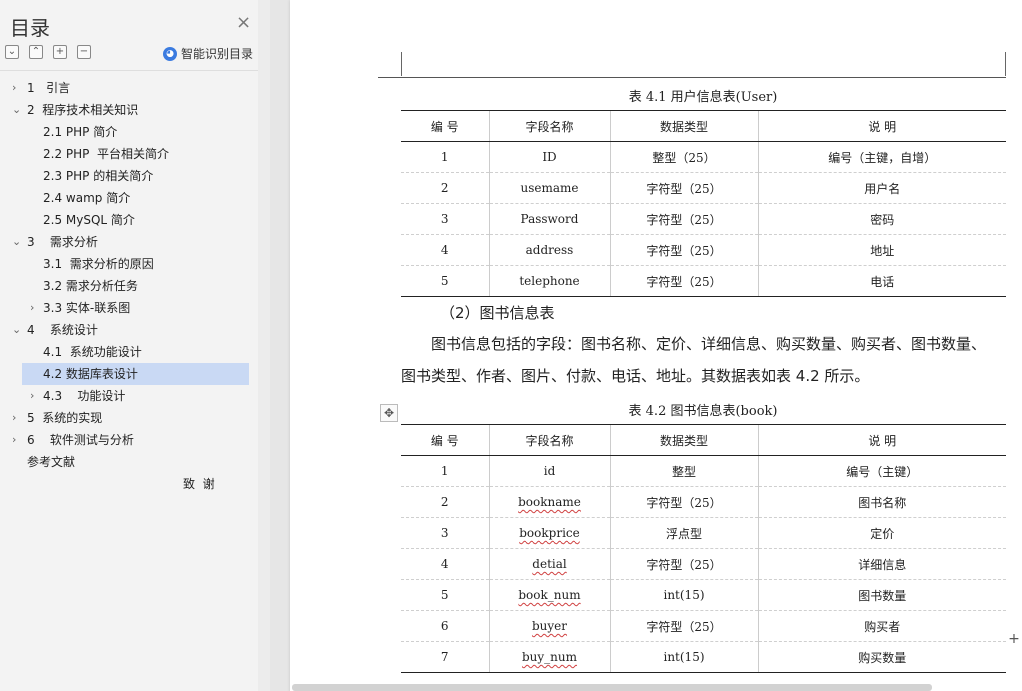  Describe the element at coordinates (36, 52) in the screenshot. I see `expand-icon: ⌃` at that location.